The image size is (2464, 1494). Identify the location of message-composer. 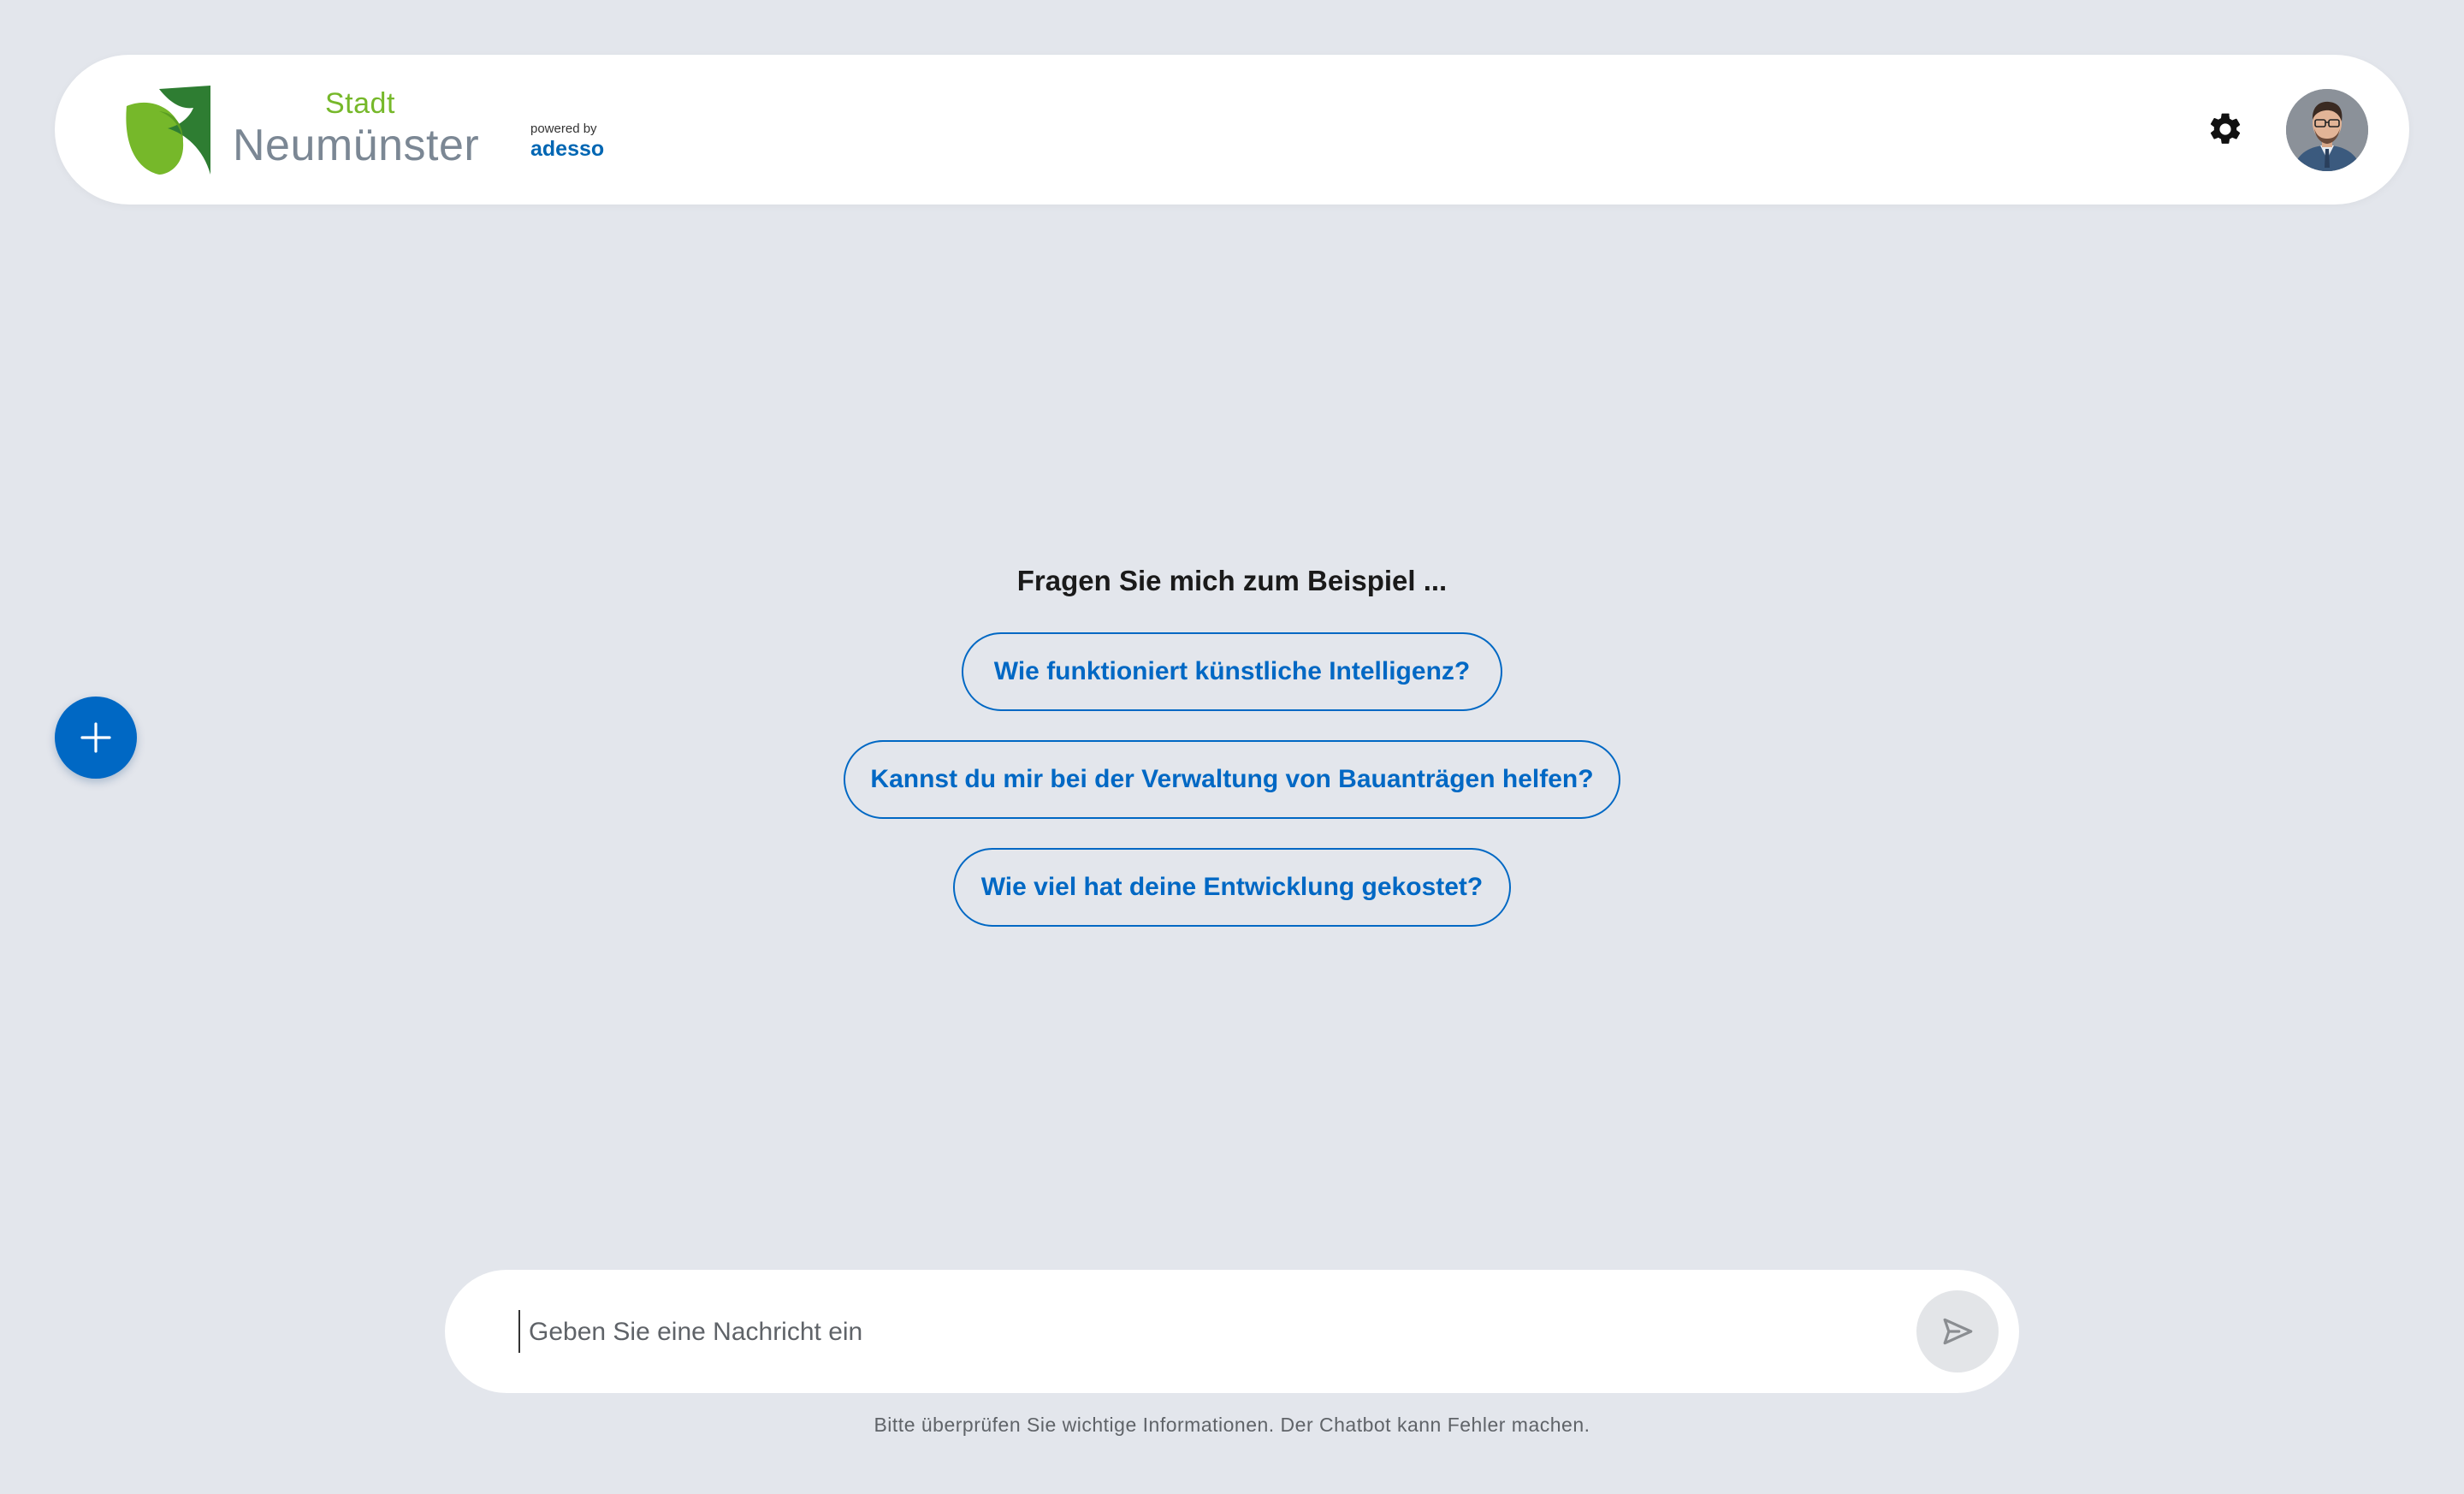
(1232, 1331).